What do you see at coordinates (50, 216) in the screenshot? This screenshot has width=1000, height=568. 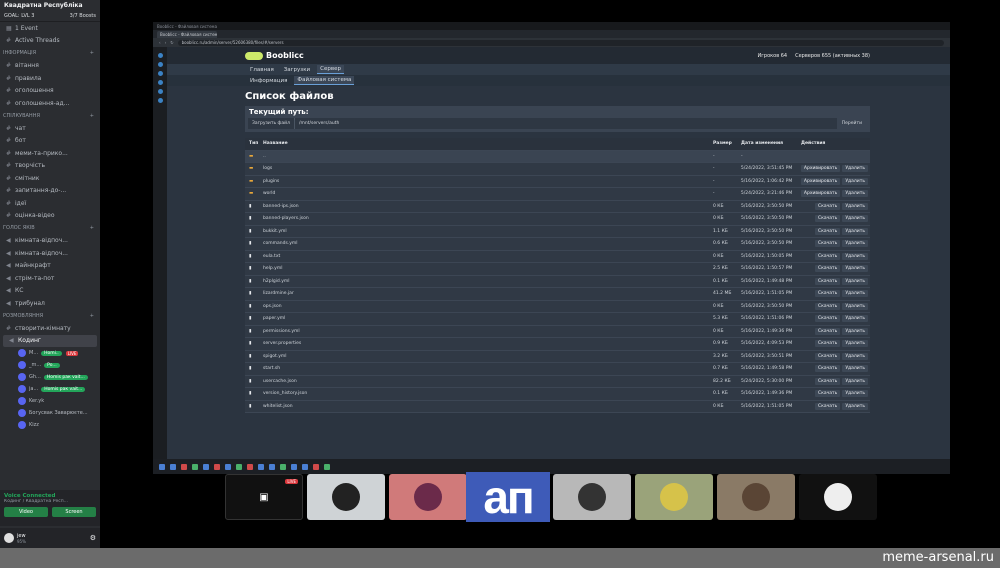 I see `channel-item: # оцінка-відео` at bounding box center [50, 216].